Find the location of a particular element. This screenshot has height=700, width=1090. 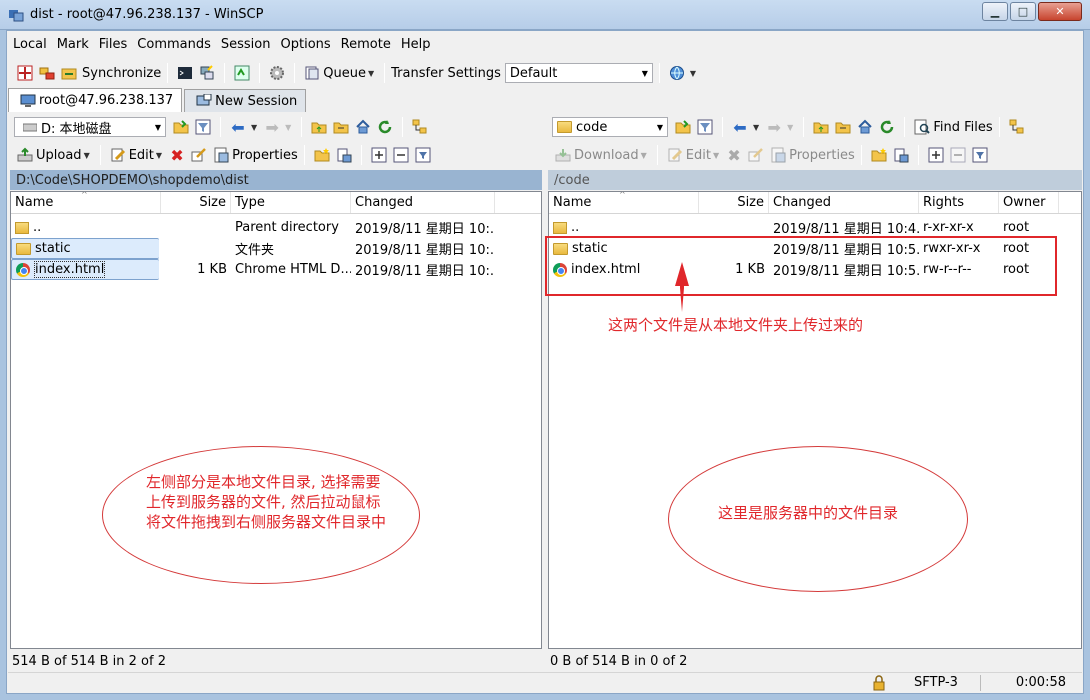

synchronize-button: Synchronize is located at coordinates (121, 73).